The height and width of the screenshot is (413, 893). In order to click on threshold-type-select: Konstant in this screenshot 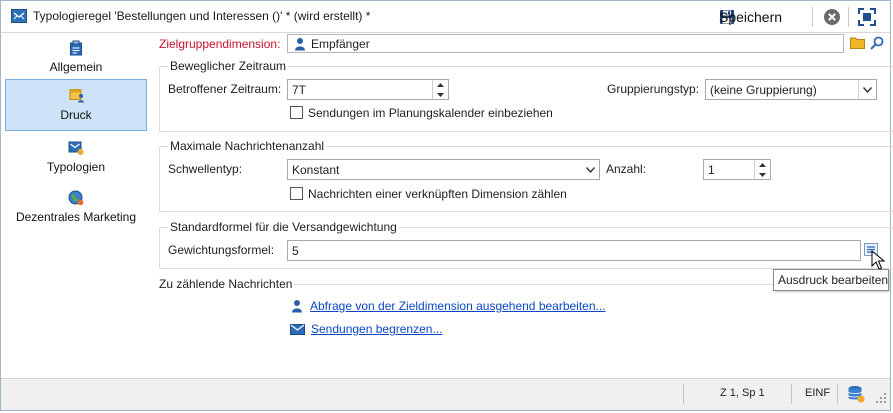, I will do `click(443, 169)`.